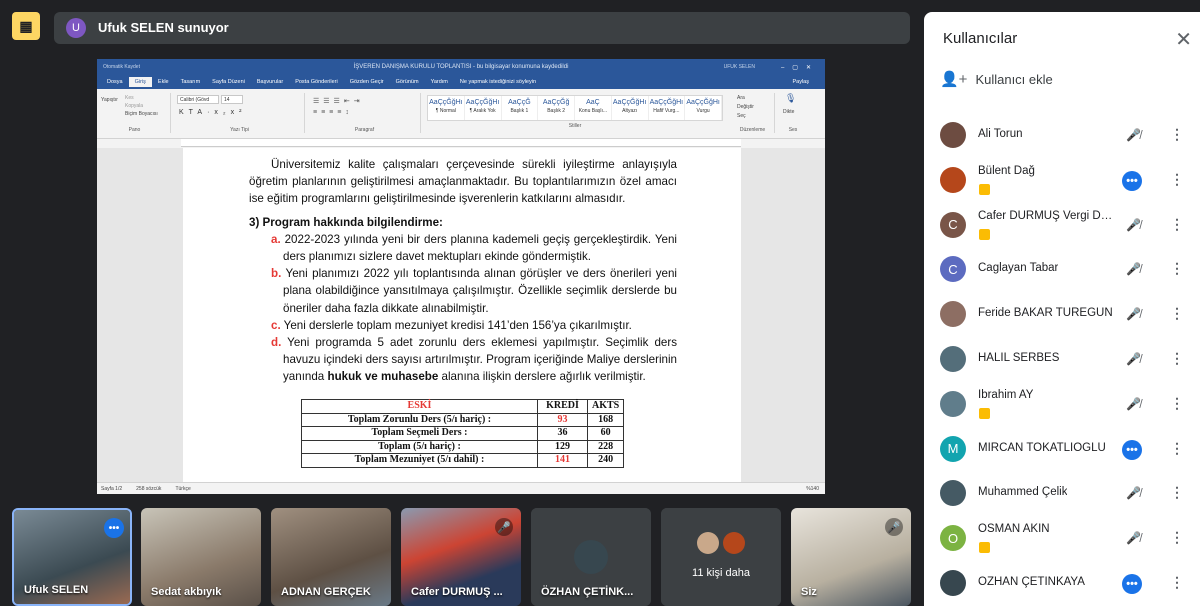 Image resolution: width=1200 pixels, height=606 pixels. I want to click on participant-name: MİRCAN TOKATLIOĞLU, so click(1042, 447).